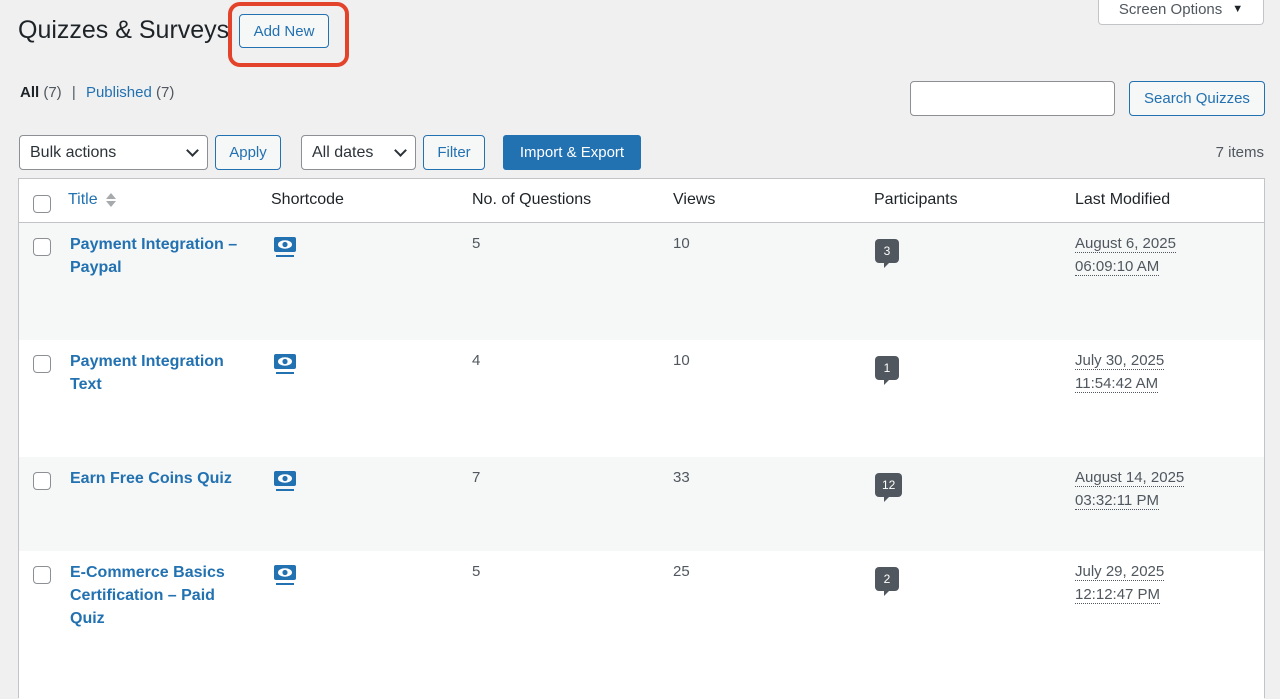 This screenshot has width=1280, height=699. What do you see at coordinates (248, 152) in the screenshot?
I see `apply-button: Apply` at bounding box center [248, 152].